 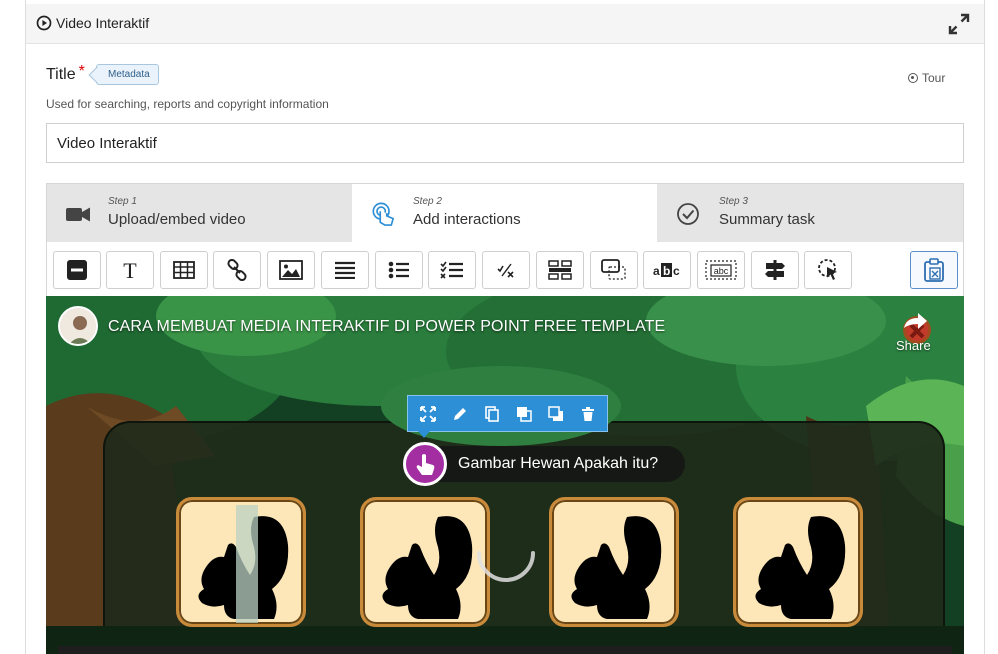 I want to click on statements-icon, so click(x=345, y=270).